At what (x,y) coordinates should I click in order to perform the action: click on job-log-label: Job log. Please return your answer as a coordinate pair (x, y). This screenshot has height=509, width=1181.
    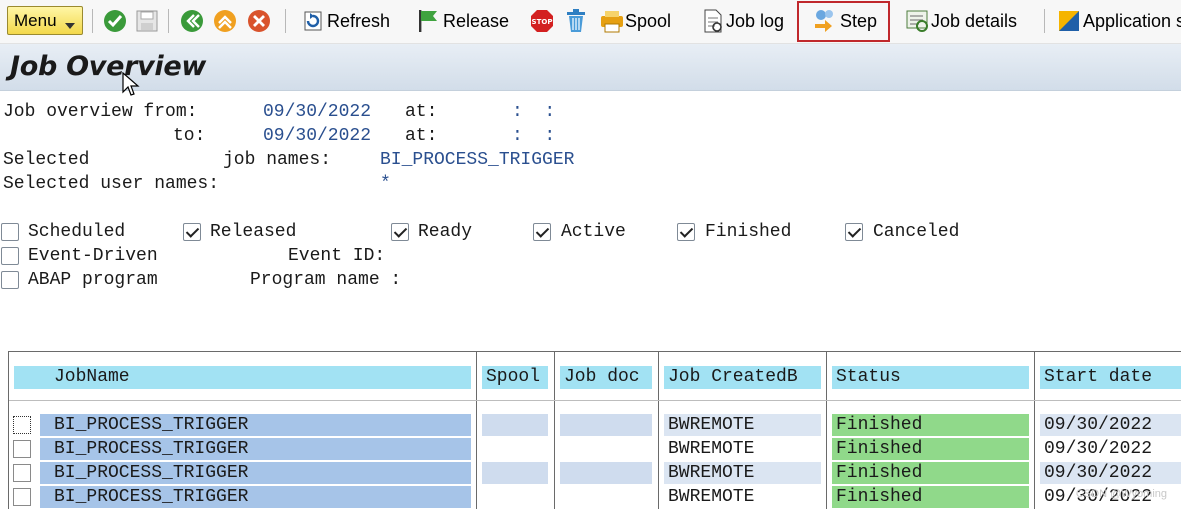
    Looking at the image, I should click on (755, 20).